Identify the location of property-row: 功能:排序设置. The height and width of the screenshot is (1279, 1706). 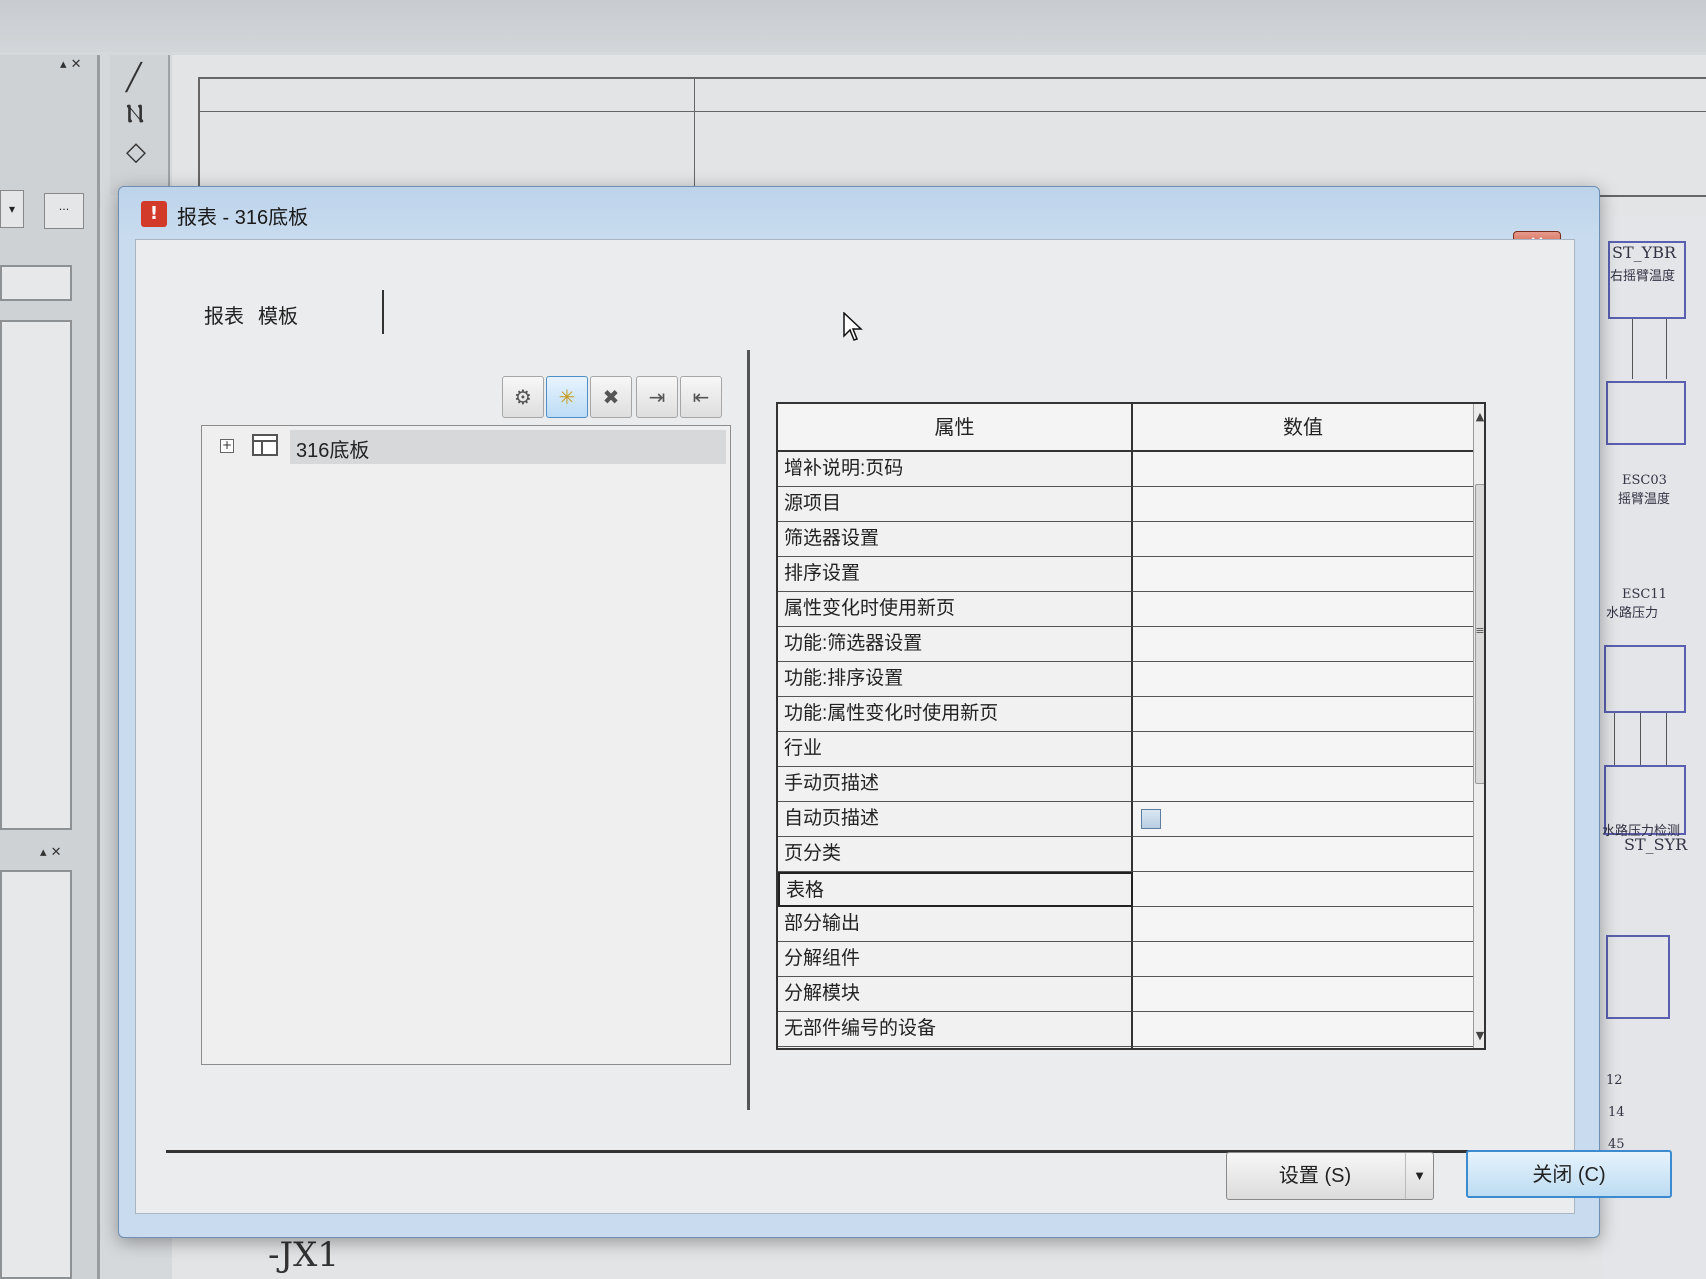
(1125, 679).